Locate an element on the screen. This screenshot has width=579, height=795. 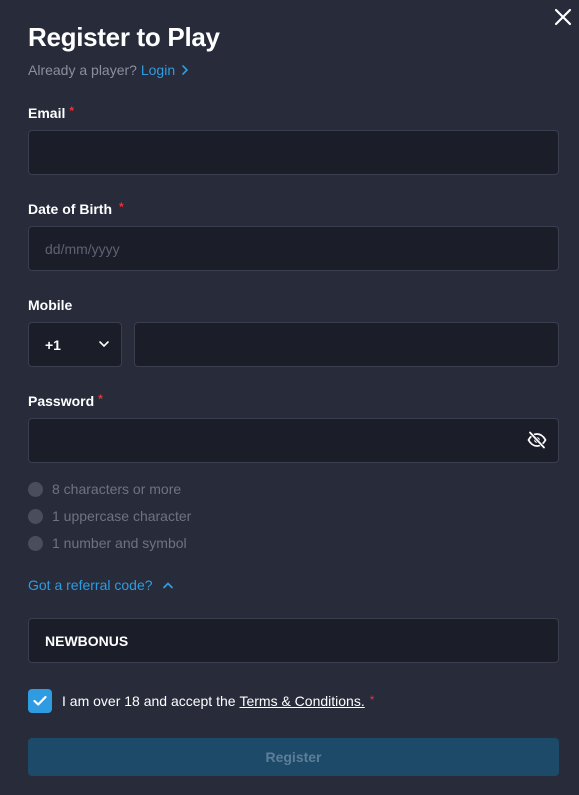
country-code-value: +1 is located at coordinates (53, 345).